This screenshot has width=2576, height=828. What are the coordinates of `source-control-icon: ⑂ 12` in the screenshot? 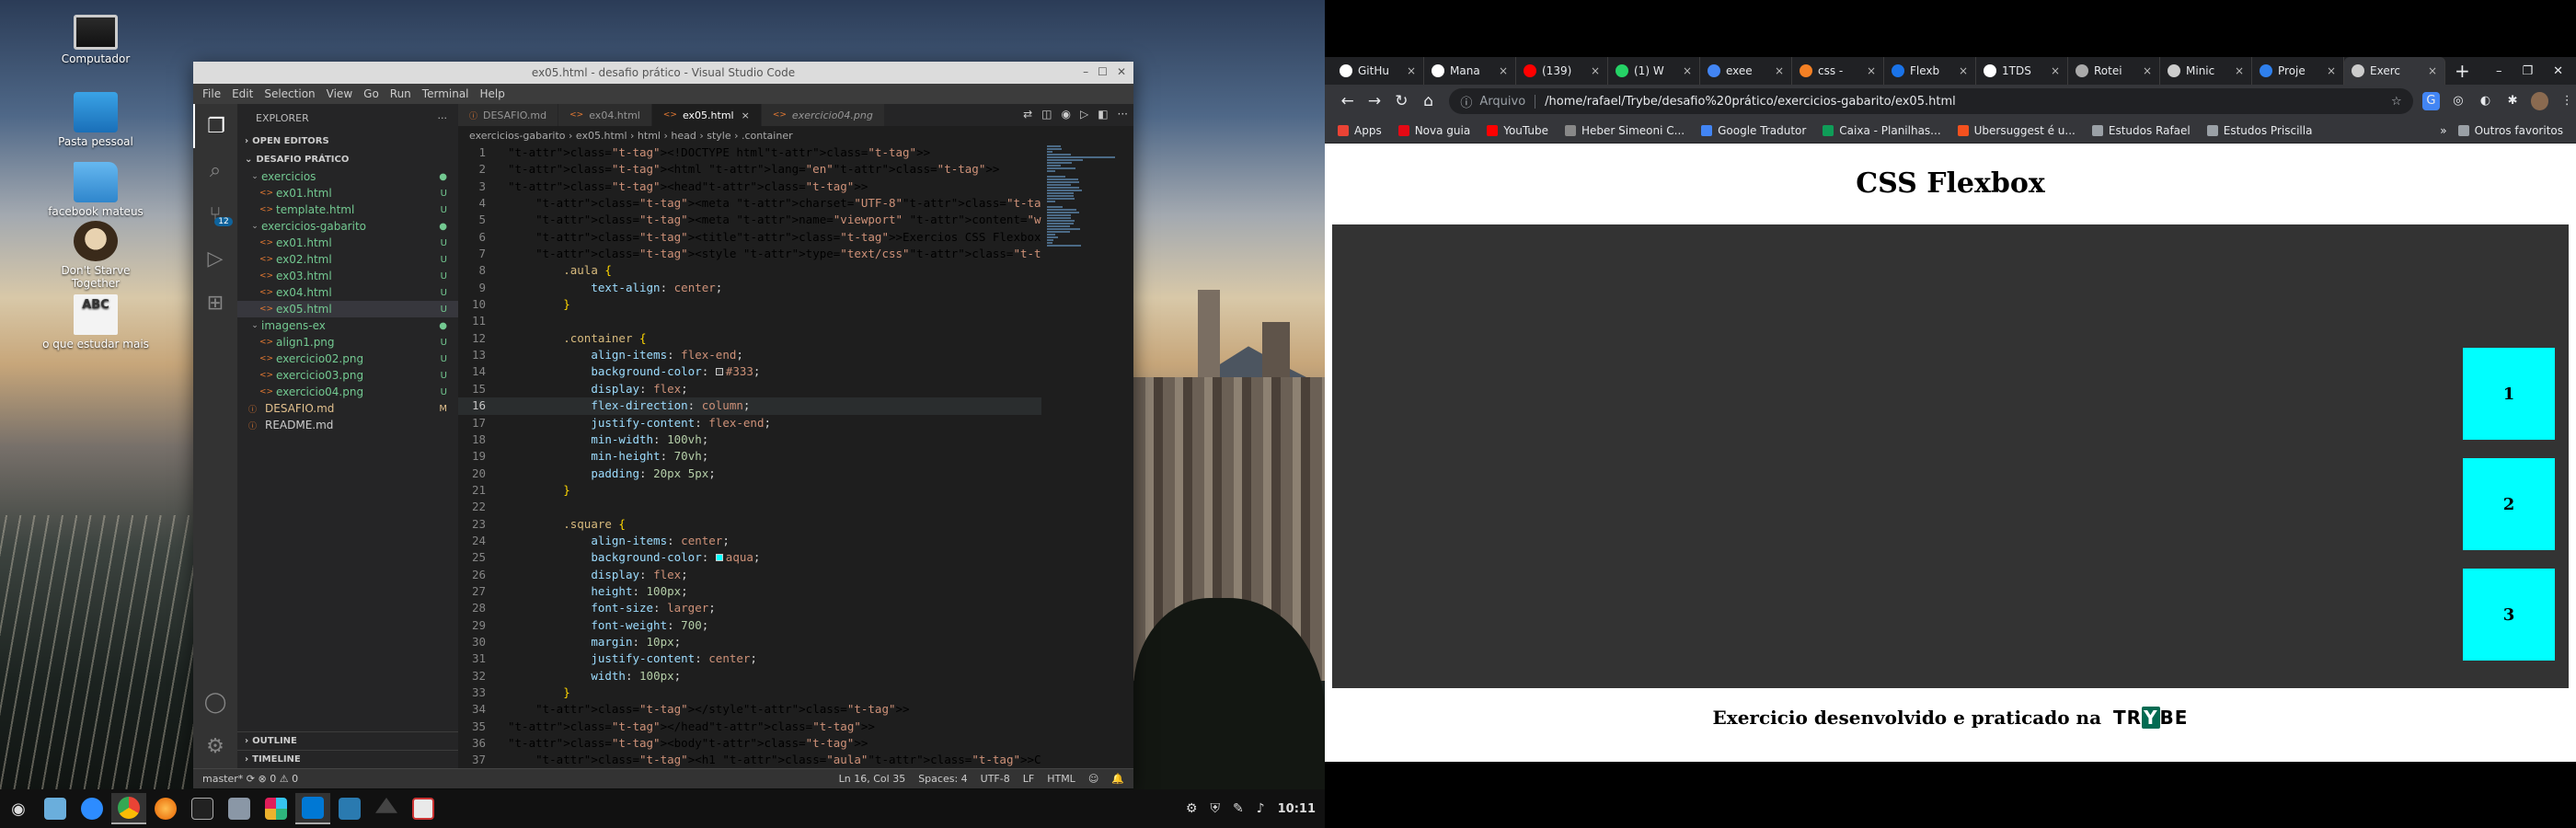 It's located at (215, 214).